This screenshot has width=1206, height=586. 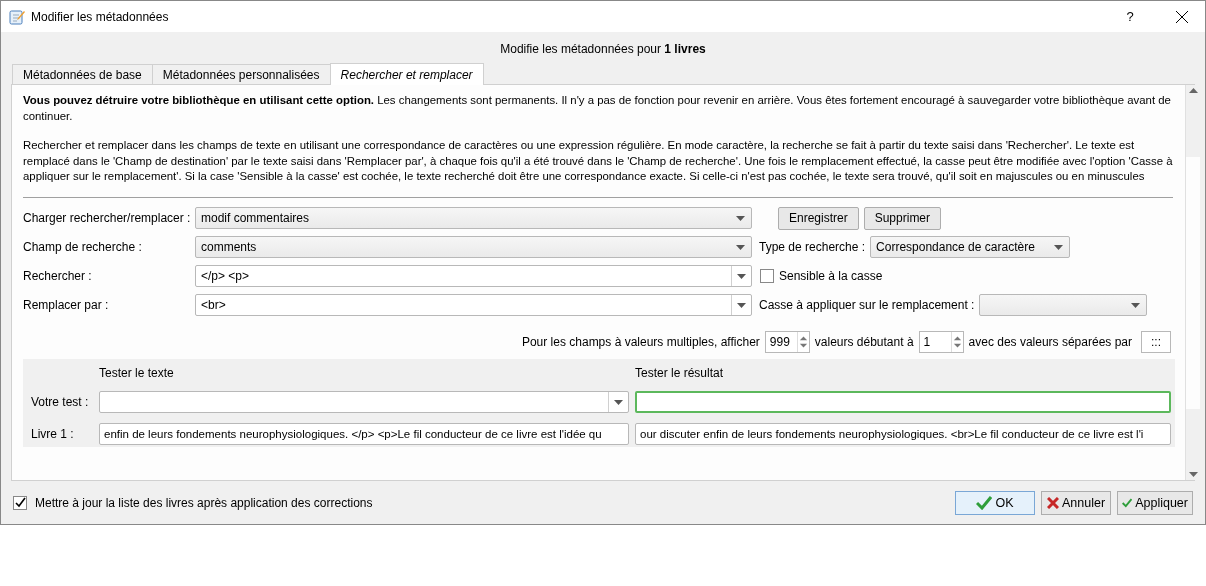 I want to click on field-label: Remplacer par :, so click(x=66, y=305).